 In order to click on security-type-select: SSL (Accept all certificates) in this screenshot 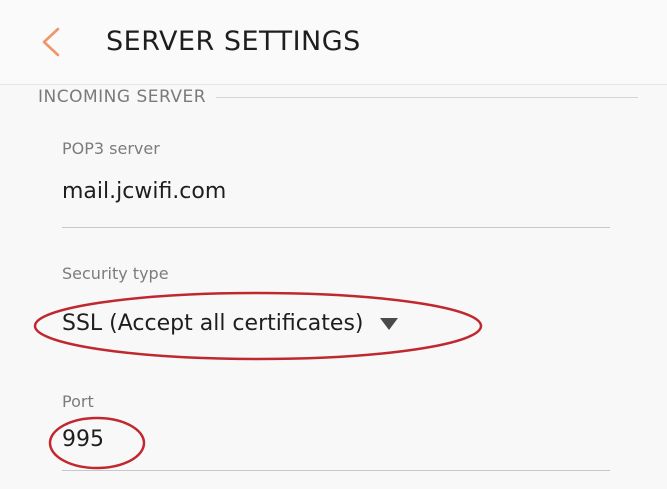, I will do `click(231, 324)`.